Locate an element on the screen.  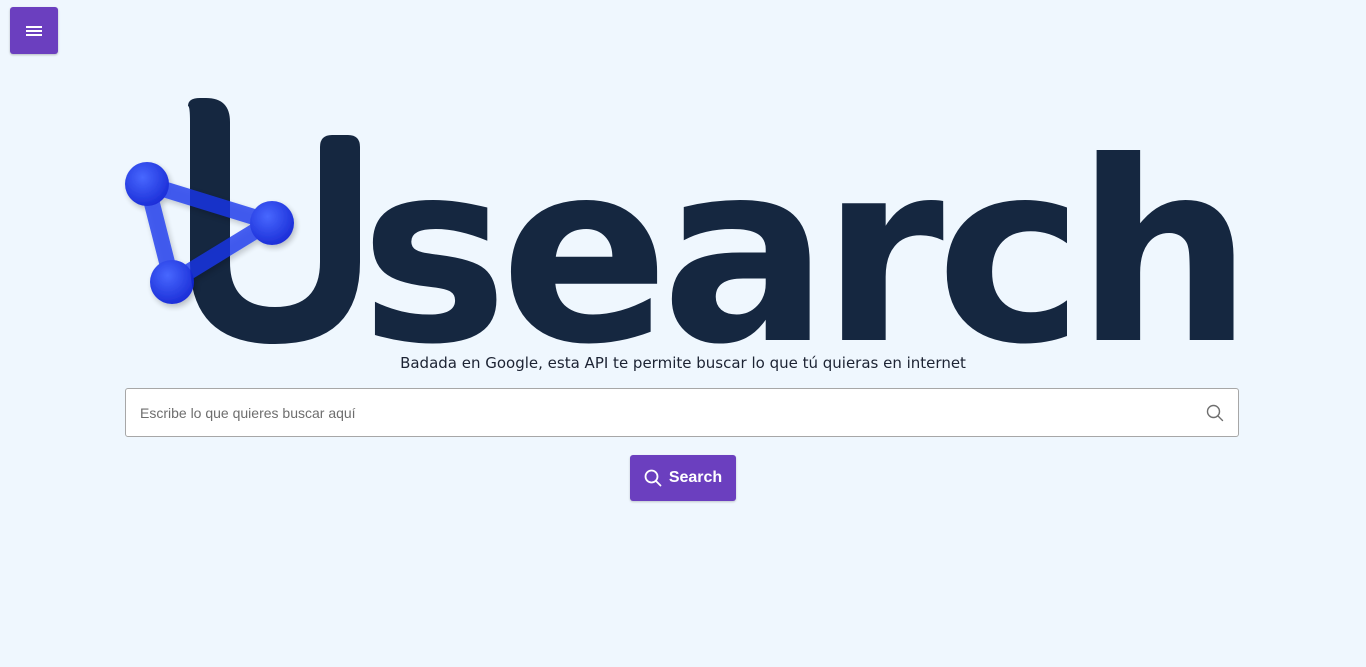
menu-button is located at coordinates (34, 30).